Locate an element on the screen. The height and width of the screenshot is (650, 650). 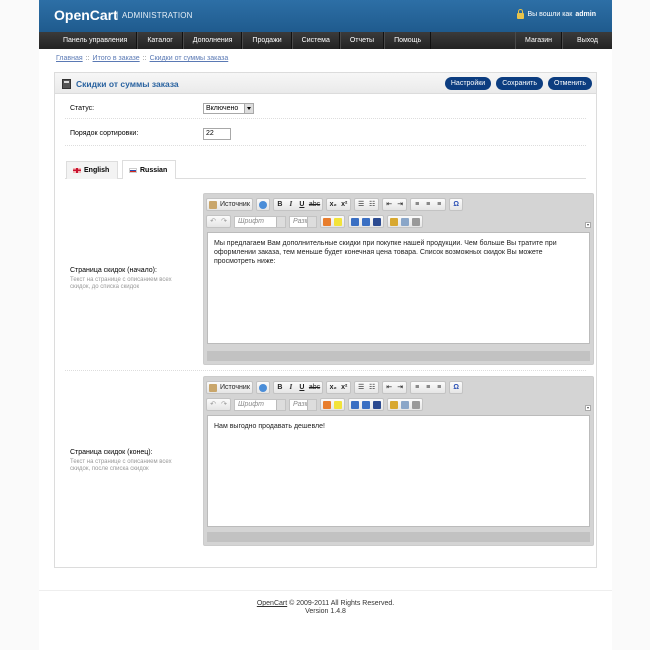
tab-russian: Russian is located at coordinates (149, 169).